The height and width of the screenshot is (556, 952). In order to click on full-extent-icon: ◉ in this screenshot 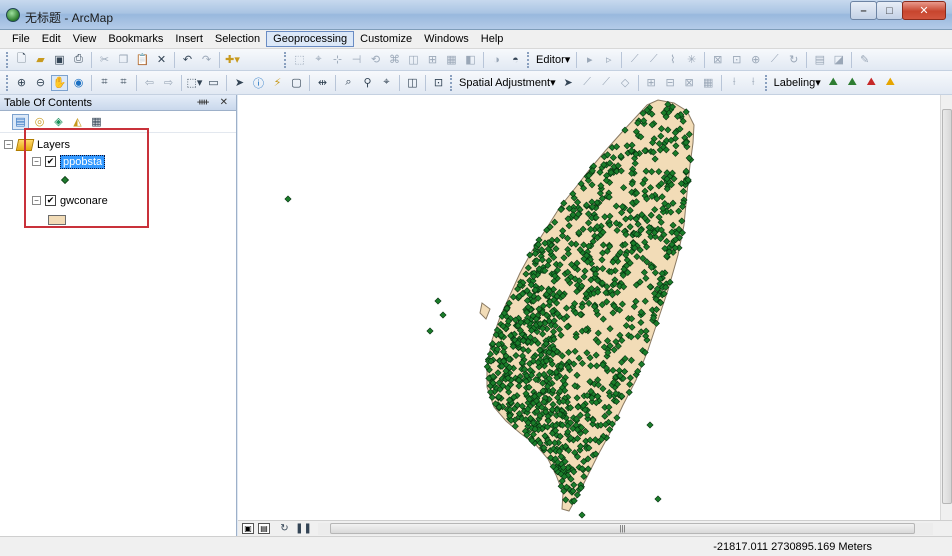, I will do `click(78, 83)`.